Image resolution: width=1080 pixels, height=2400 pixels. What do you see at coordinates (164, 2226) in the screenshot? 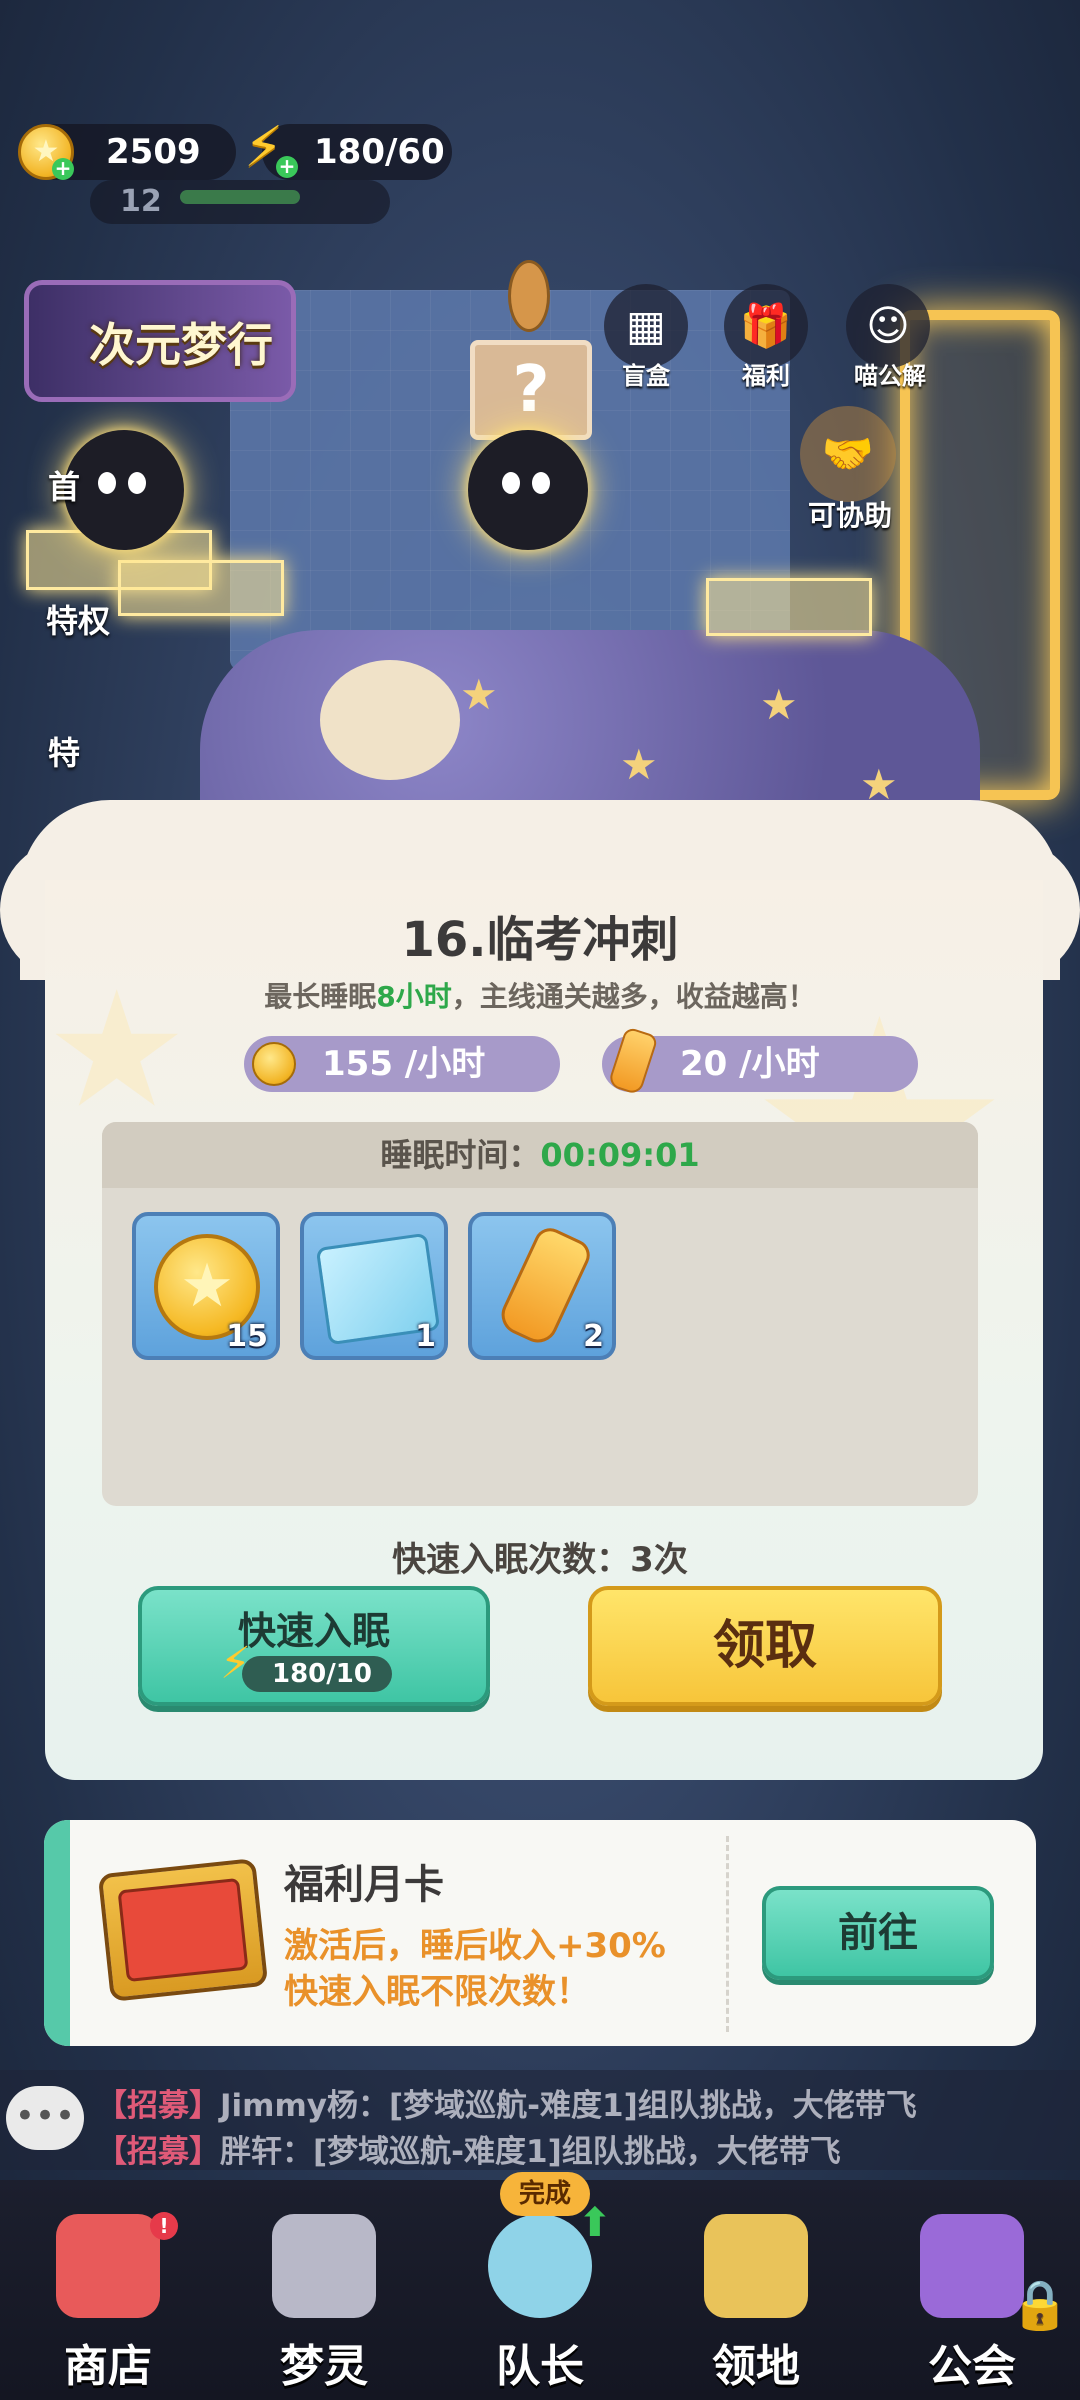
I see `notification-badge: !` at bounding box center [164, 2226].